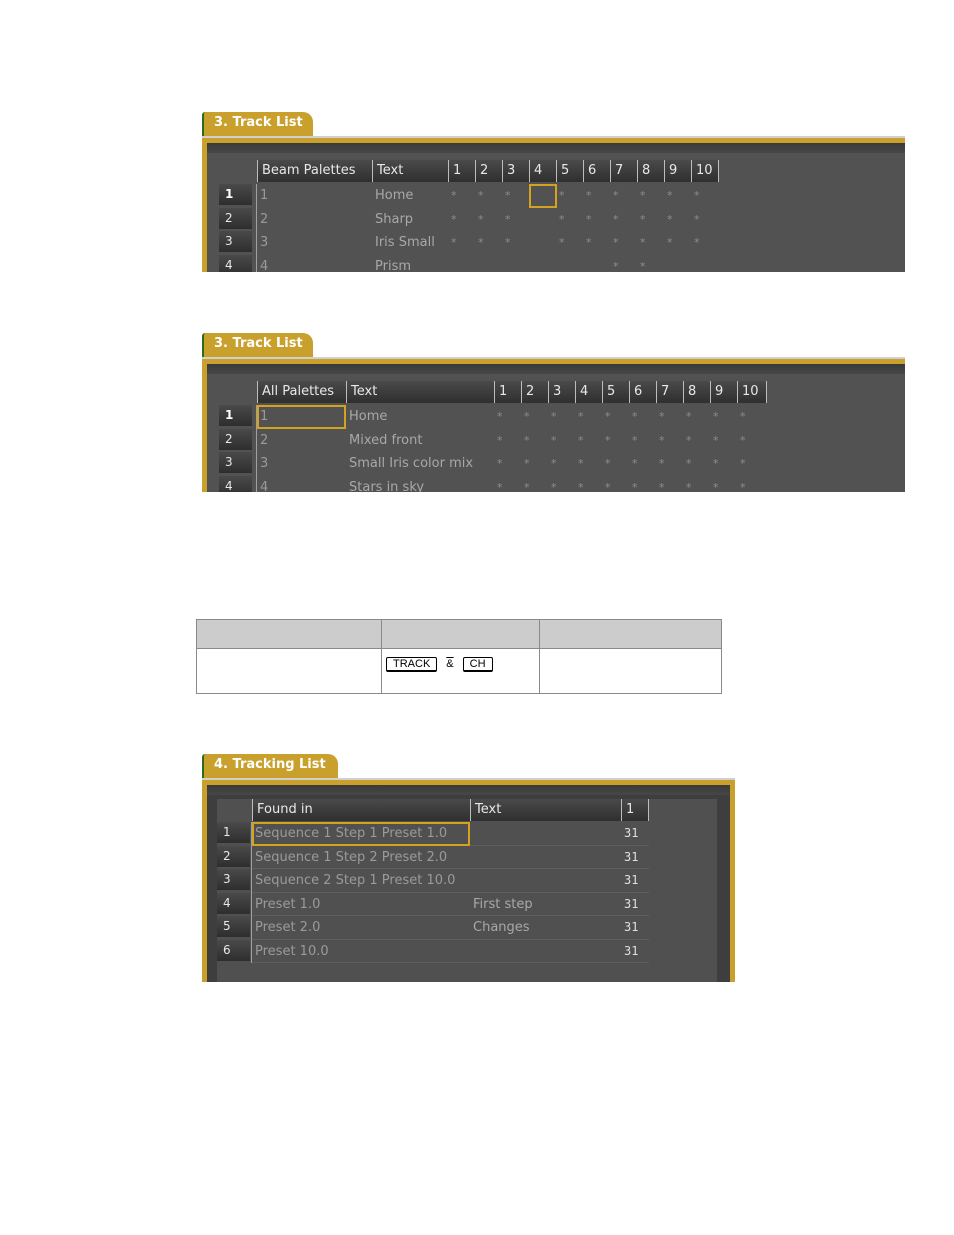 Image resolution: width=954 pixels, height=1235 pixels. What do you see at coordinates (314, 195) in the screenshot?
I see `palette-id: 1` at bounding box center [314, 195].